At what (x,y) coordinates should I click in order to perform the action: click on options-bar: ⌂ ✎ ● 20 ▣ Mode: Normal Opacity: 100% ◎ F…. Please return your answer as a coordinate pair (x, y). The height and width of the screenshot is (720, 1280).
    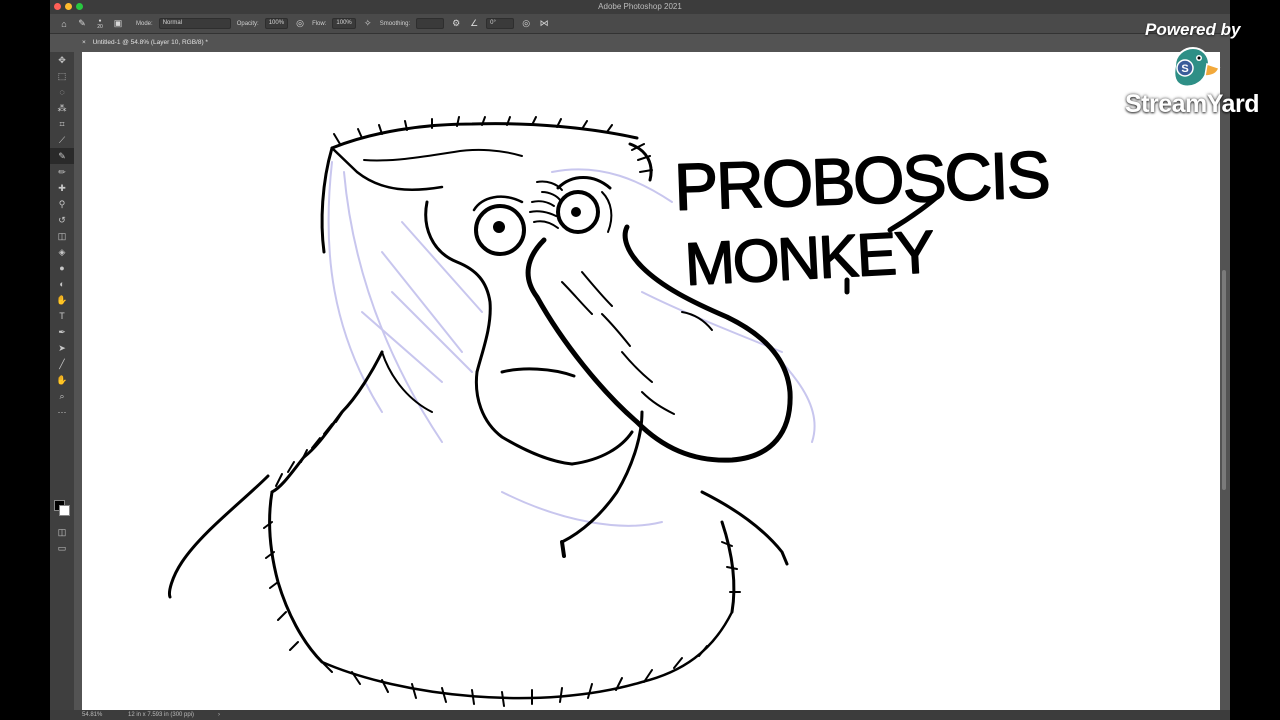
    Looking at the image, I should click on (640, 24).